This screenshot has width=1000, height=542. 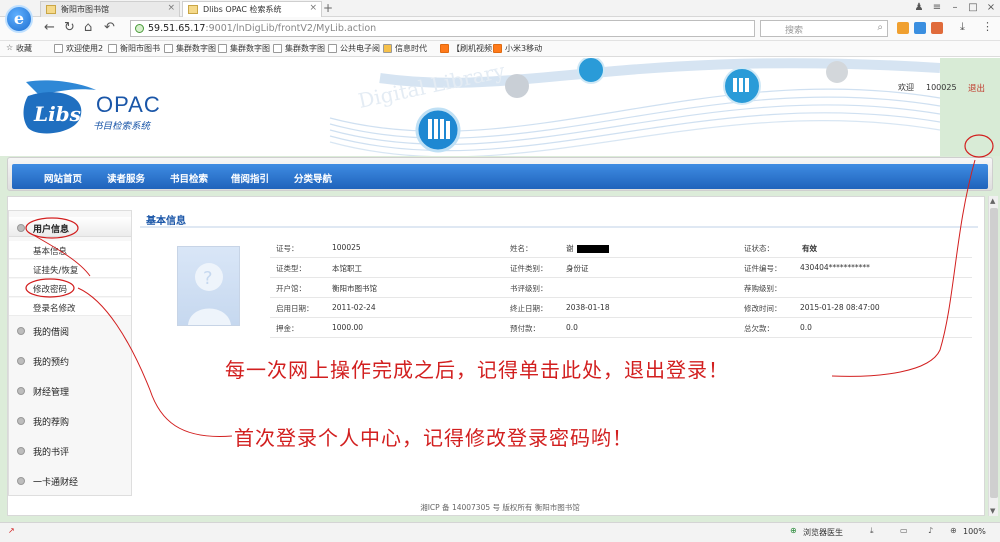 I want to click on screenshot-icon, so click(x=920, y=28).